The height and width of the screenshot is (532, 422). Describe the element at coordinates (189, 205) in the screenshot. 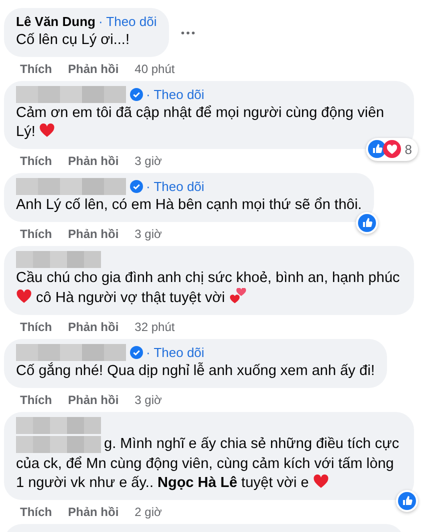

I see `comment-text: Anh Lý cố lên, có em Hà bên cạnh mọi thứ sẽ ổn thôi.` at that location.